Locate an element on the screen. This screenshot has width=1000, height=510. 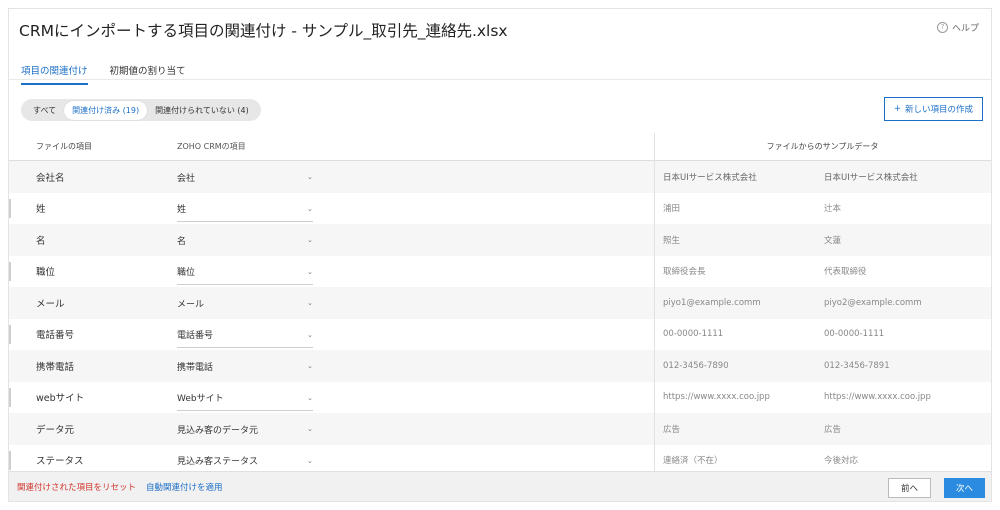
footer-bar: 関連付けされた項目をリセット 自動関連付けを適用 前へ 次へ is located at coordinates (500, 486).